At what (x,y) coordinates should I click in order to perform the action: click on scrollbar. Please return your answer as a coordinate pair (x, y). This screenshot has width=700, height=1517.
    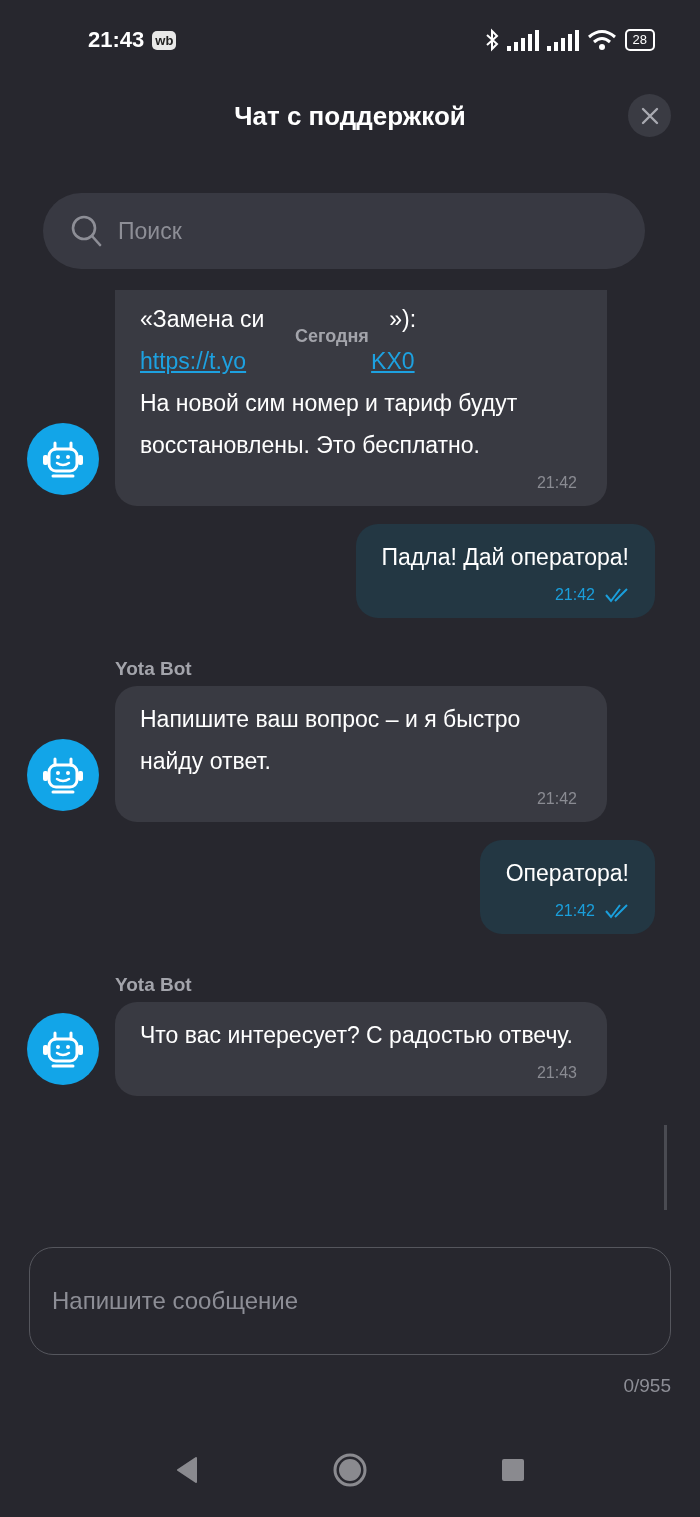
    Looking at the image, I should click on (665, 1167).